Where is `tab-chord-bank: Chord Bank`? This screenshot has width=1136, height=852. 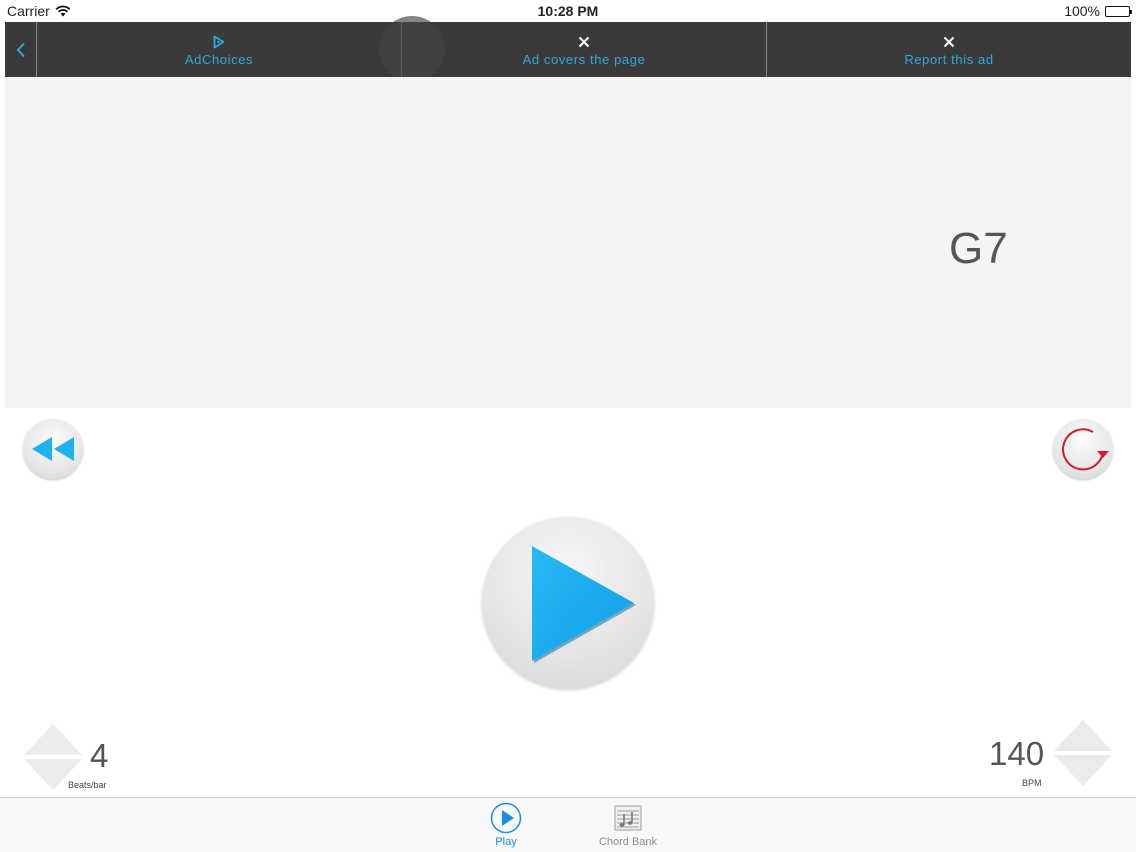
tab-chord-bank: Chord Bank is located at coordinates (628, 826).